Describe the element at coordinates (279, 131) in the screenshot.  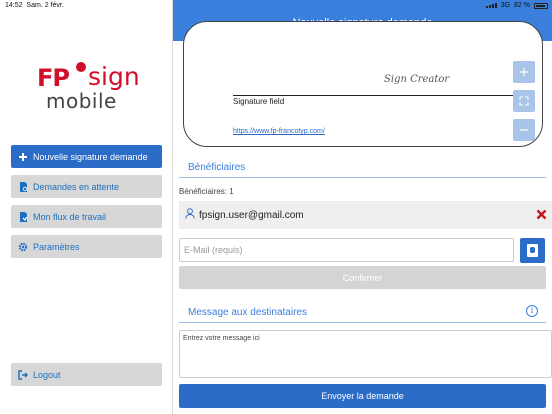
I see `document-link: https://www.fp-francotyp.com/` at that location.